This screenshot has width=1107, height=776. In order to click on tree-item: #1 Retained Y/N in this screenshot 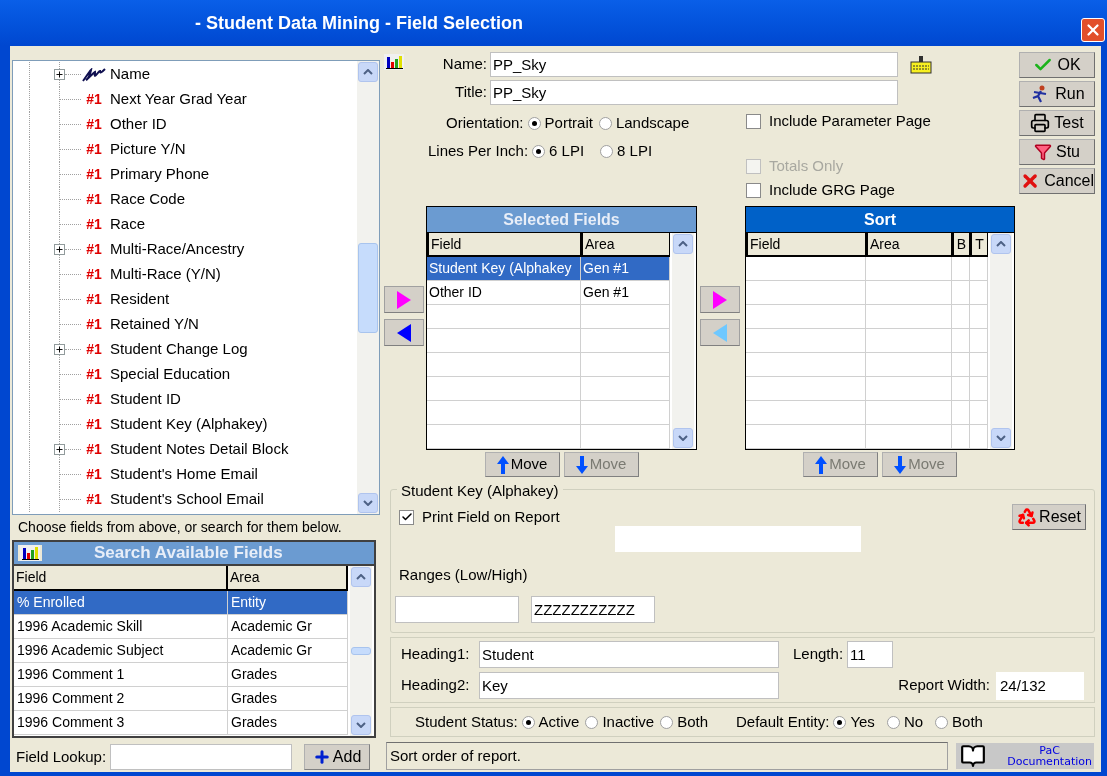, I will do `click(185, 324)`.